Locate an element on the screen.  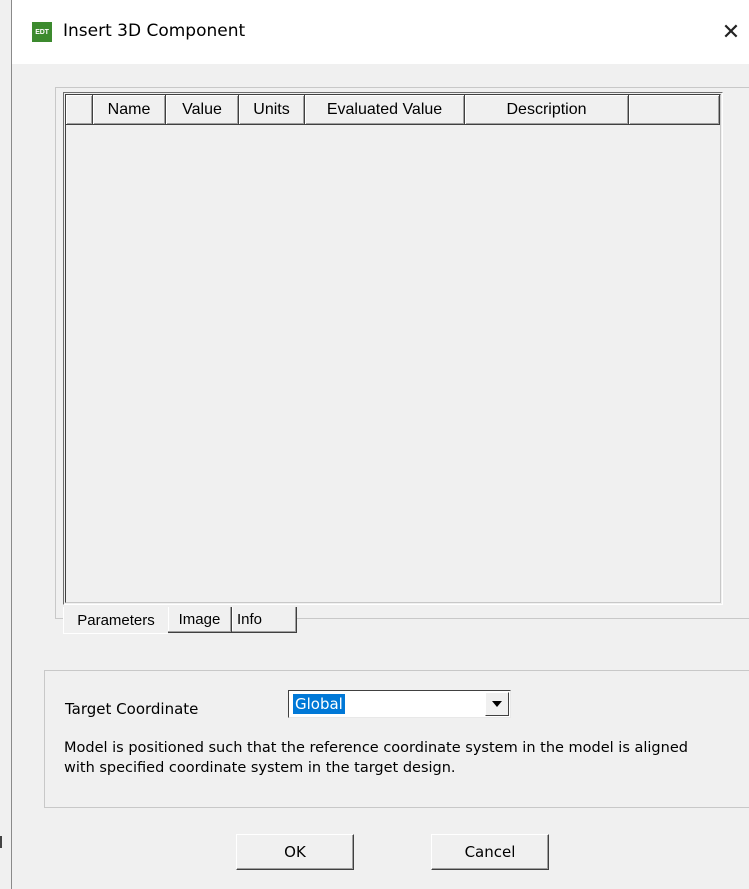
column-header-description: Description is located at coordinates (547, 110).